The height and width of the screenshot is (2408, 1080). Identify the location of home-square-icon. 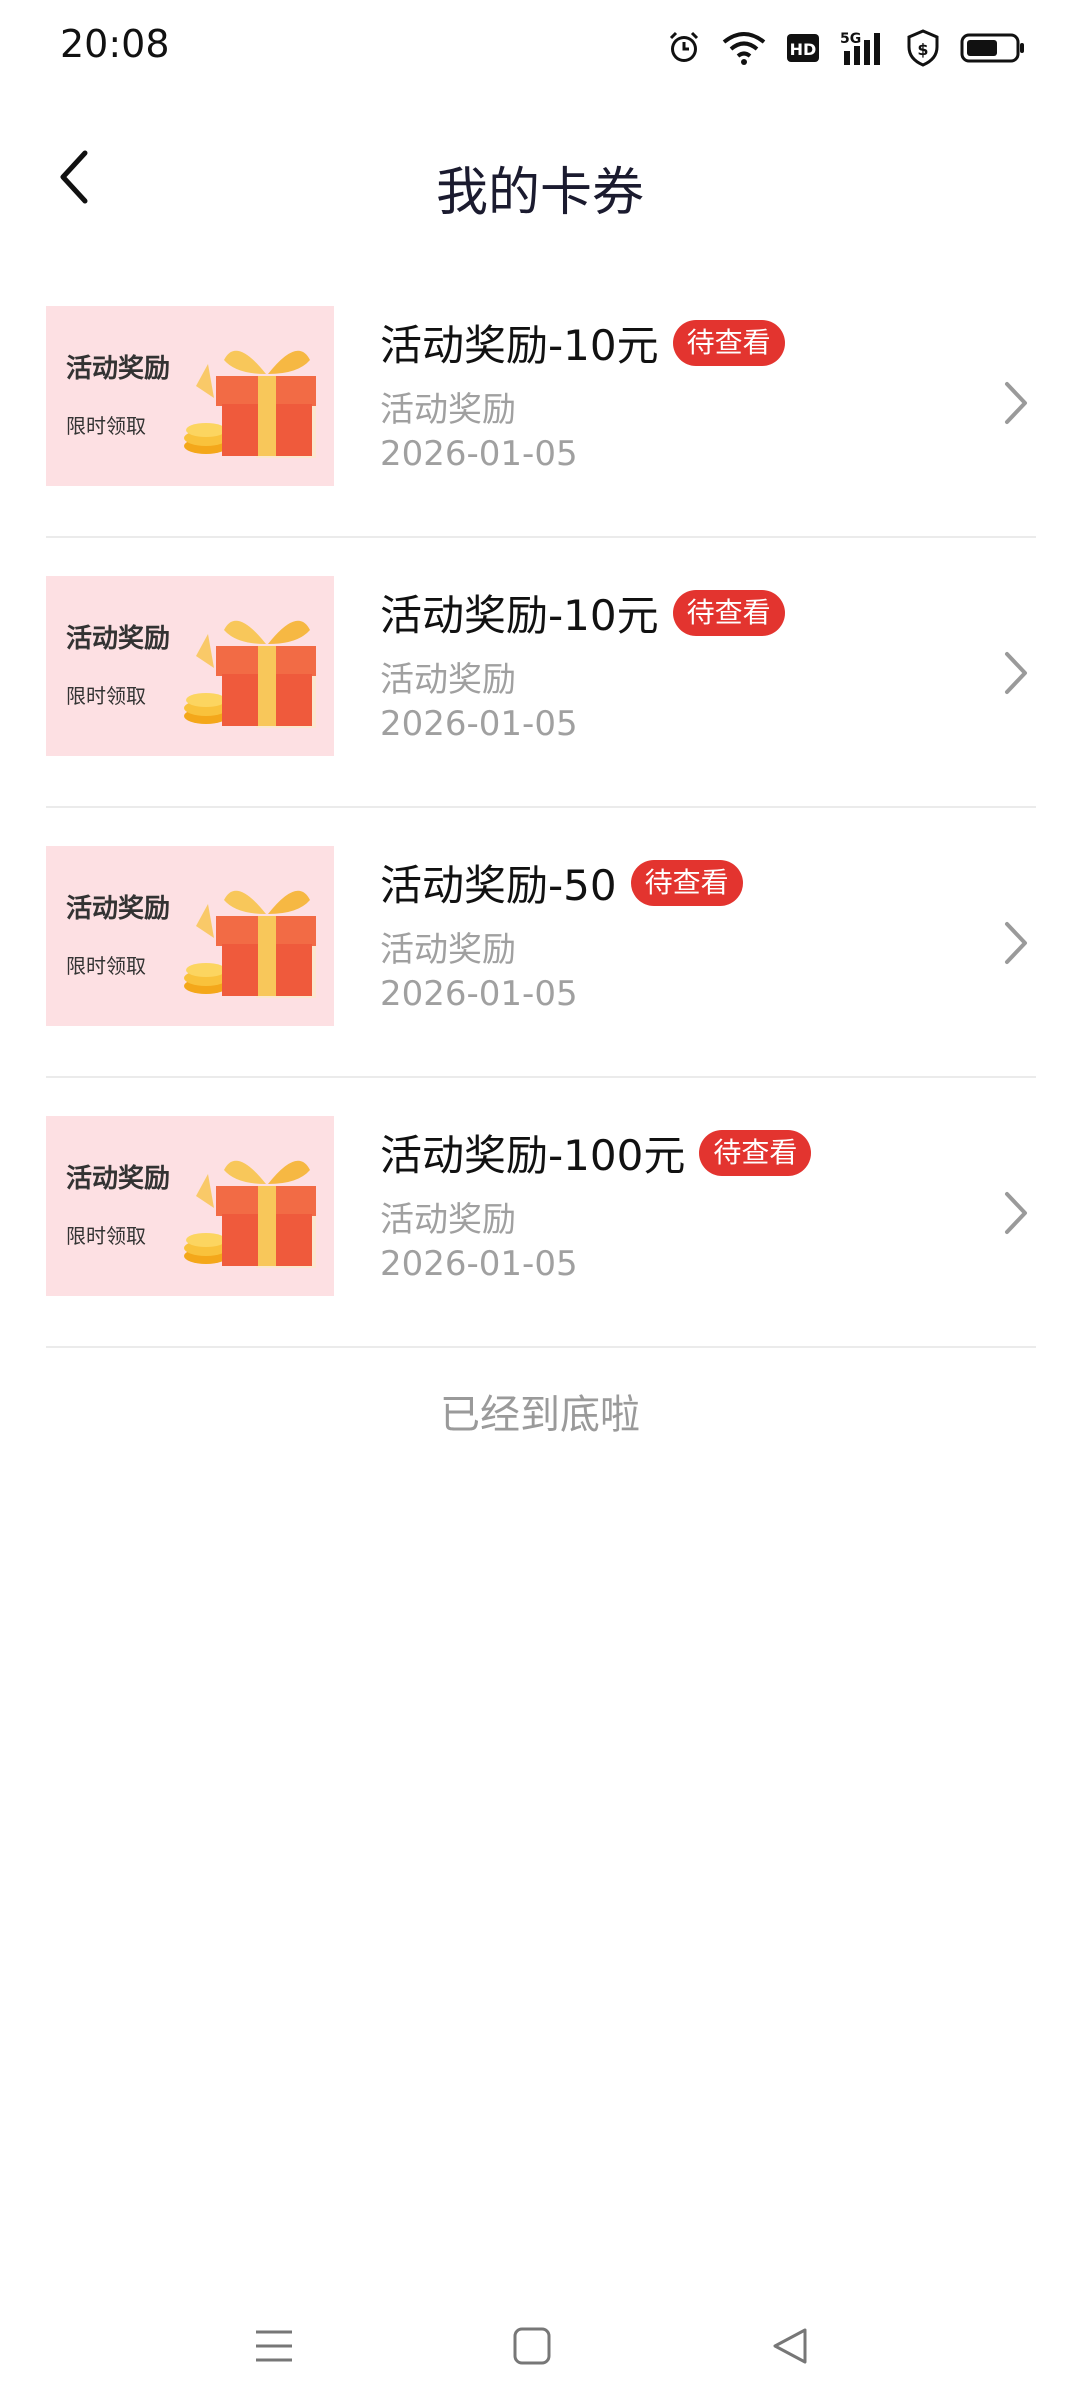
(532, 2346).